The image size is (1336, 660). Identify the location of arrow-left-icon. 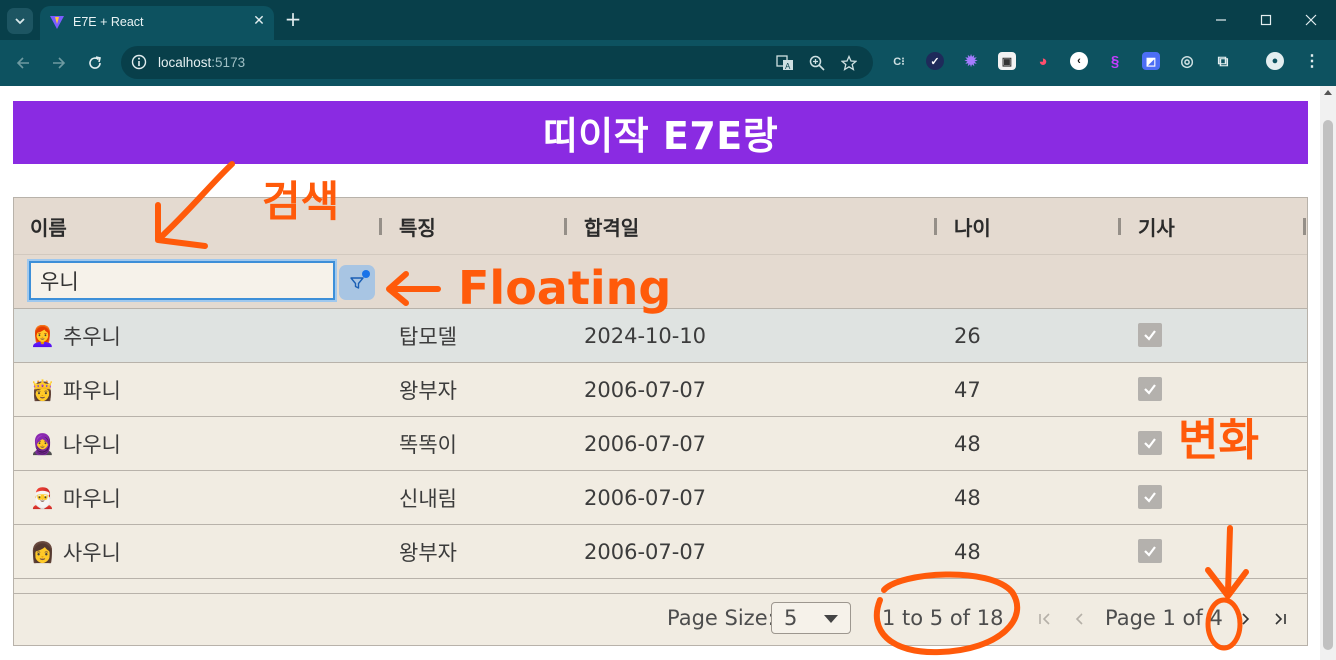
(22, 63).